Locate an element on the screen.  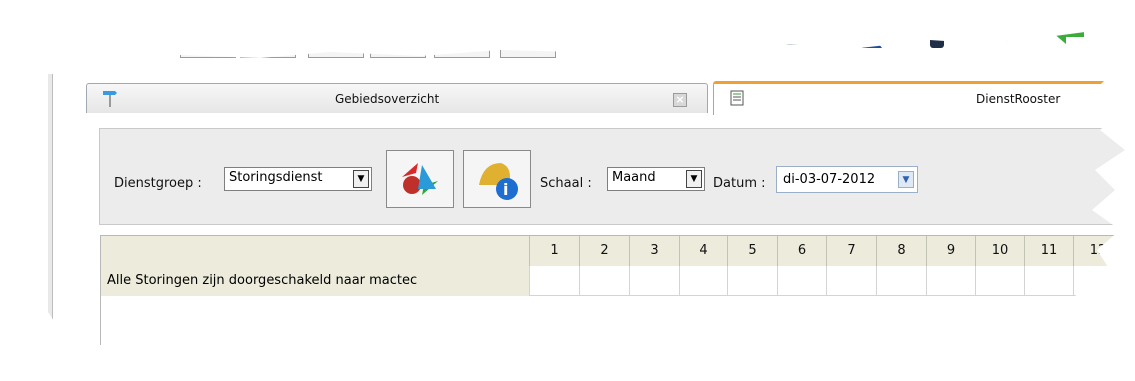
column-header: 12 is located at coordinates (1097, 251).